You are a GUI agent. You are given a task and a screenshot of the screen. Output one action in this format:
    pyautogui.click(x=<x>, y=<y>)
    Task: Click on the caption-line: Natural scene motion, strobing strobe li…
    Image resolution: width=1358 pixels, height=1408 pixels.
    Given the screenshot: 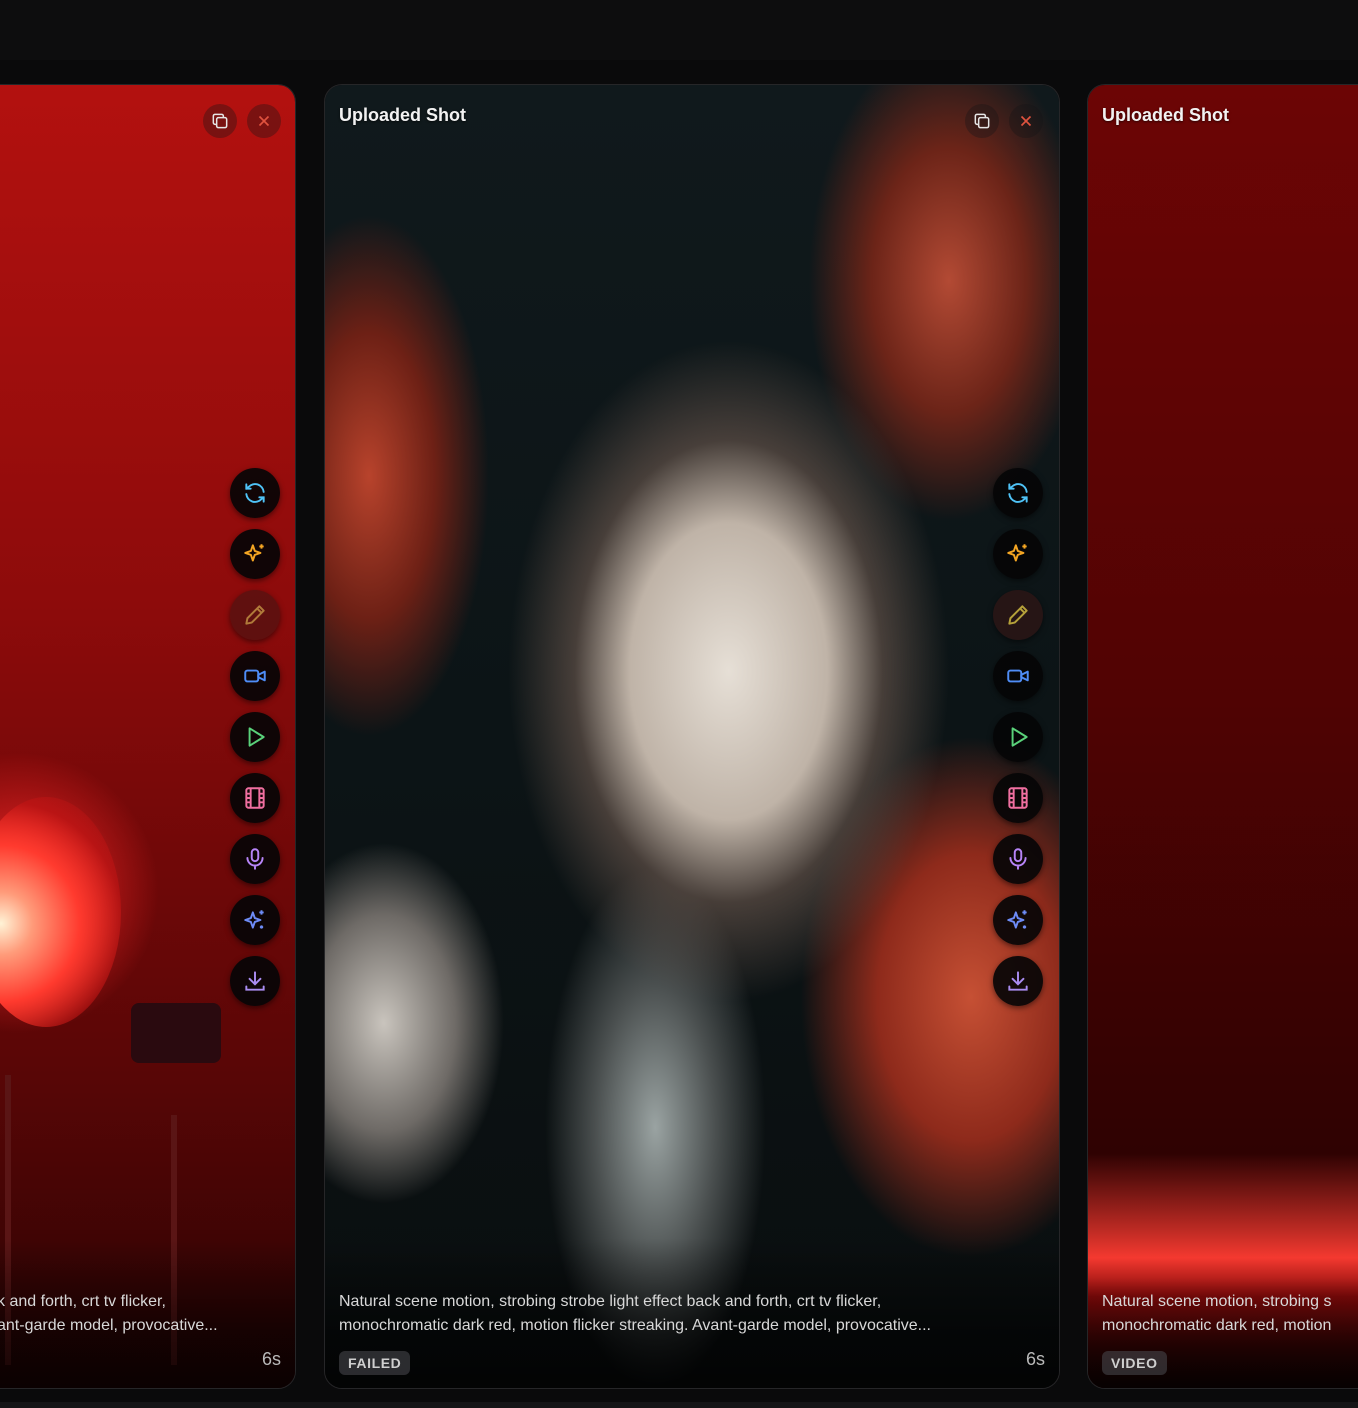 What is the action you would take?
    pyautogui.click(x=610, y=1301)
    